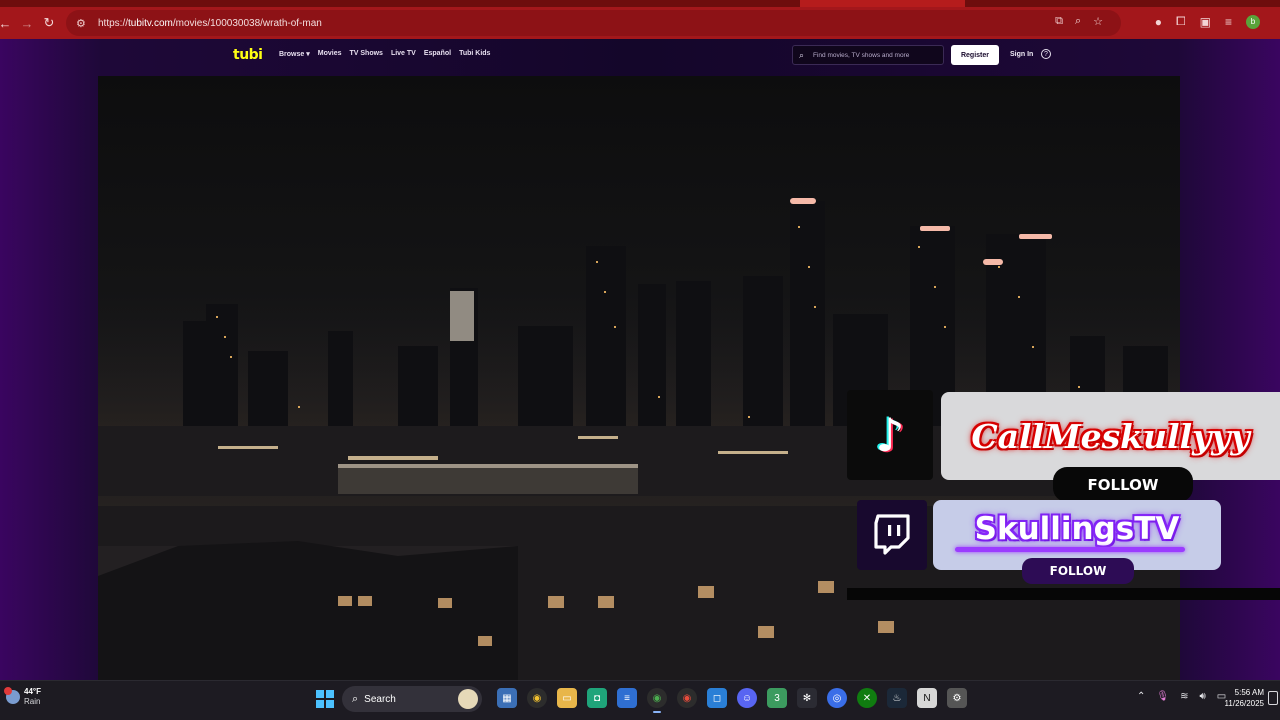 The width and height of the screenshot is (1280, 720). Describe the element at coordinates (567, 698) in the screenshot. I see `file-explorer-icon: ▭` at that location.